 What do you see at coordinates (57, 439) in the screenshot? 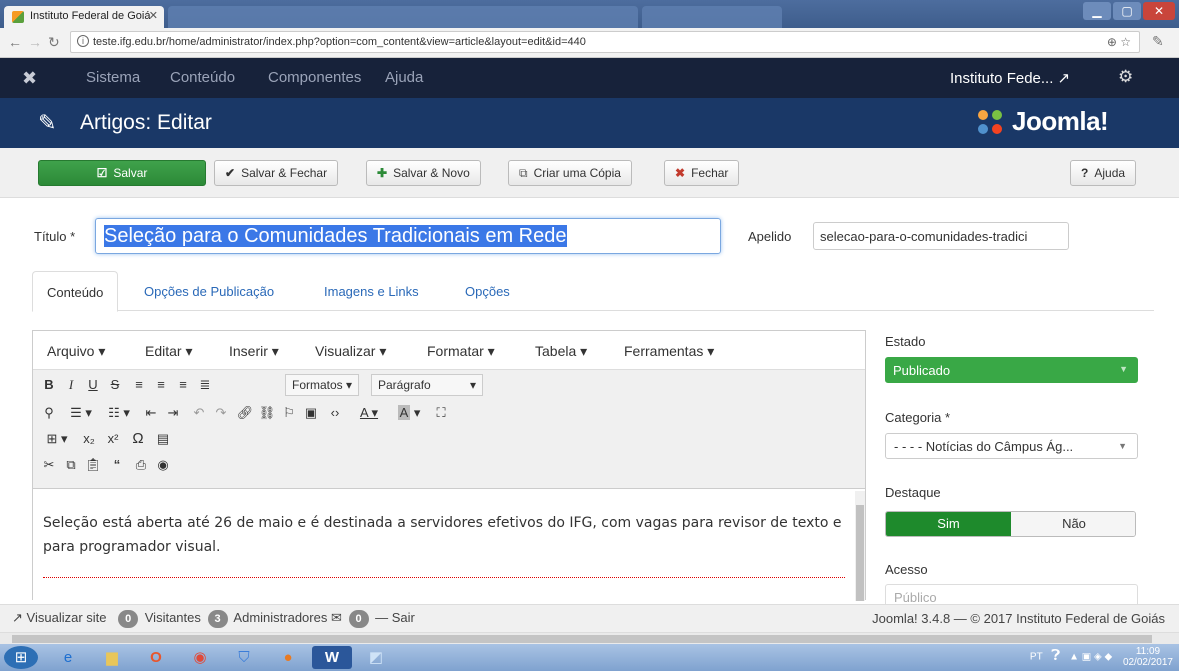
I see `table-icon: ⊞ ▾` at bounding box center [57, 439].